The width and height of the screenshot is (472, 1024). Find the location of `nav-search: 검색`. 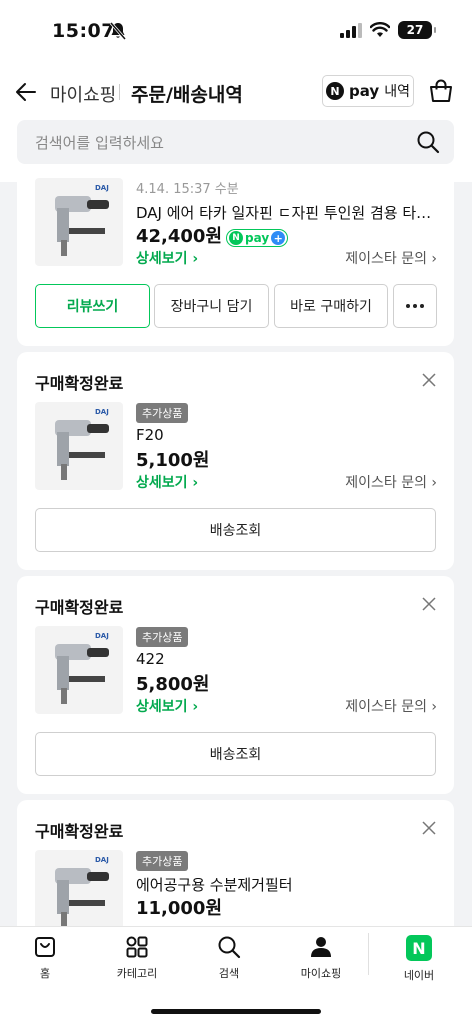

nav-search: 검색 is located at coordinates (229, 958).